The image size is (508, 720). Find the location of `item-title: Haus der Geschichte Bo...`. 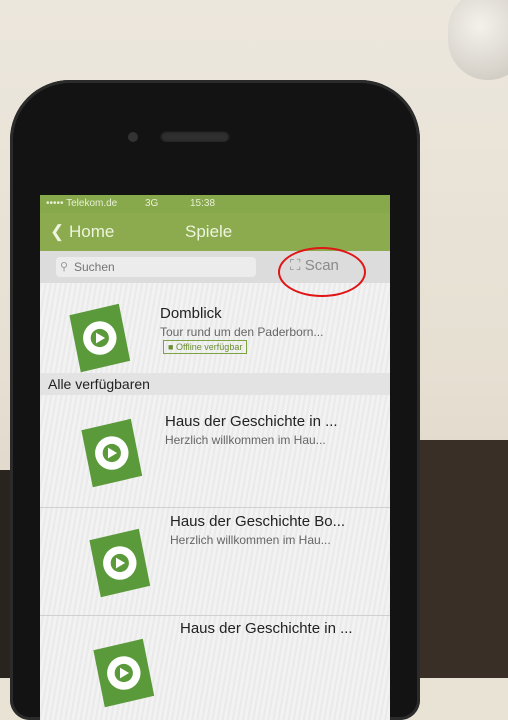

item-title: Haus der Geschichte Bo... is located at coordinates (258, 521).